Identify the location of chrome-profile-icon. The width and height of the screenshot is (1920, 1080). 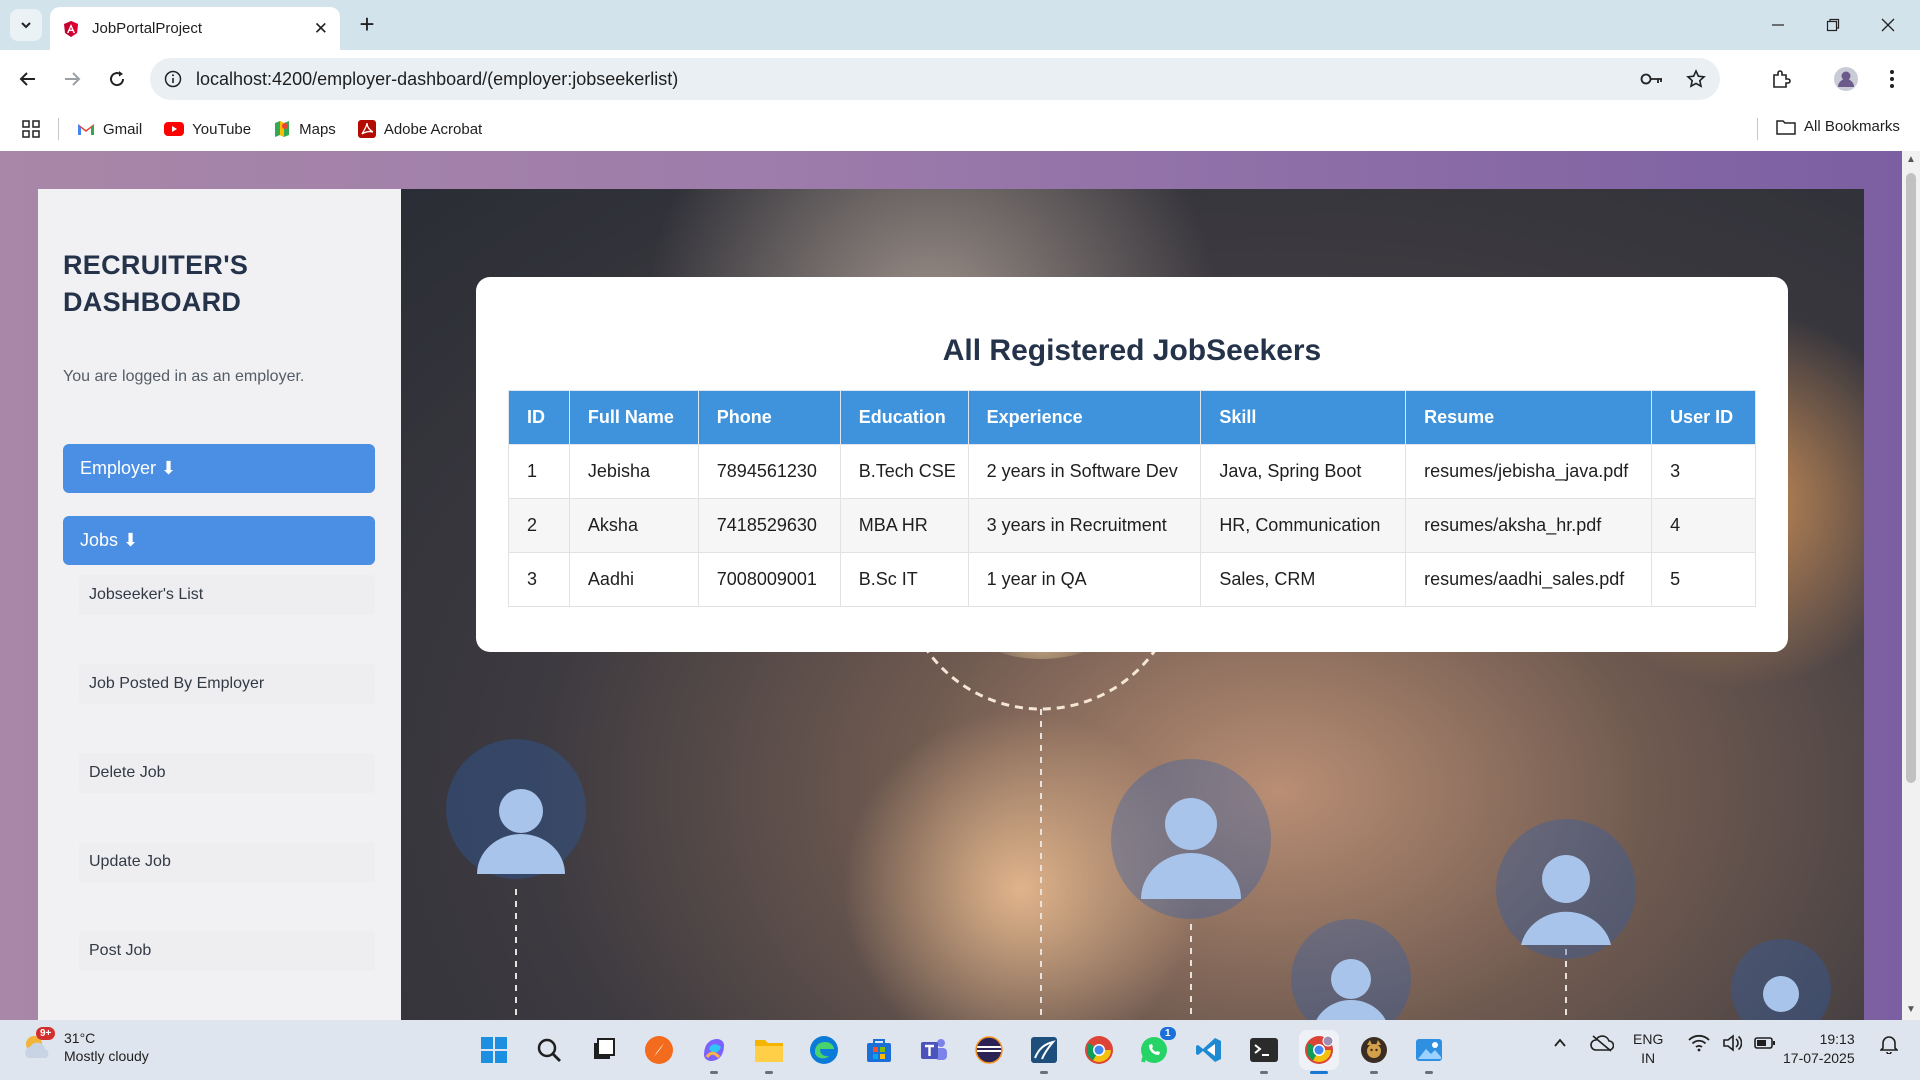
(1319, 1049).